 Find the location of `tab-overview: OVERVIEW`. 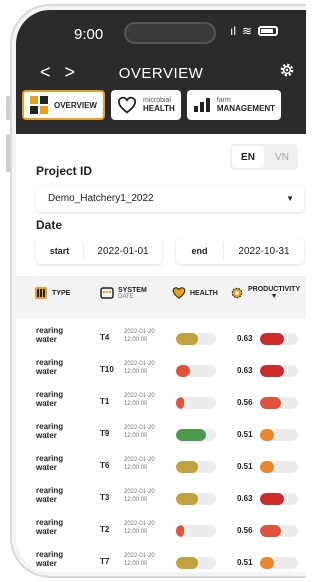

tab-overview: OVERVIEW is located at coordinates (63, 105).